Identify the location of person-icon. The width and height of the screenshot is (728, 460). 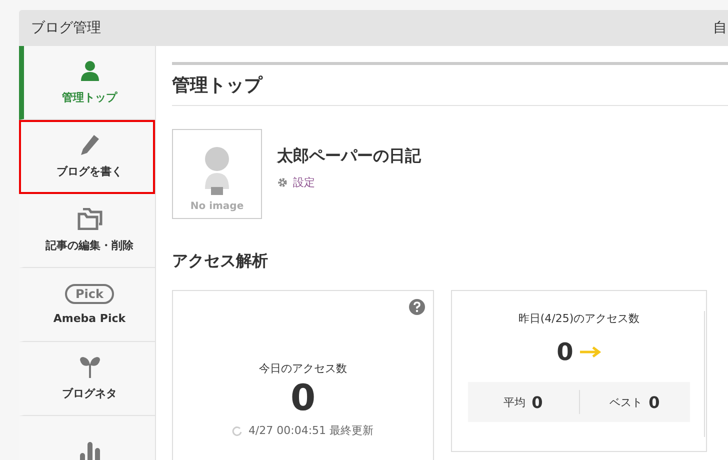
(90, 71).